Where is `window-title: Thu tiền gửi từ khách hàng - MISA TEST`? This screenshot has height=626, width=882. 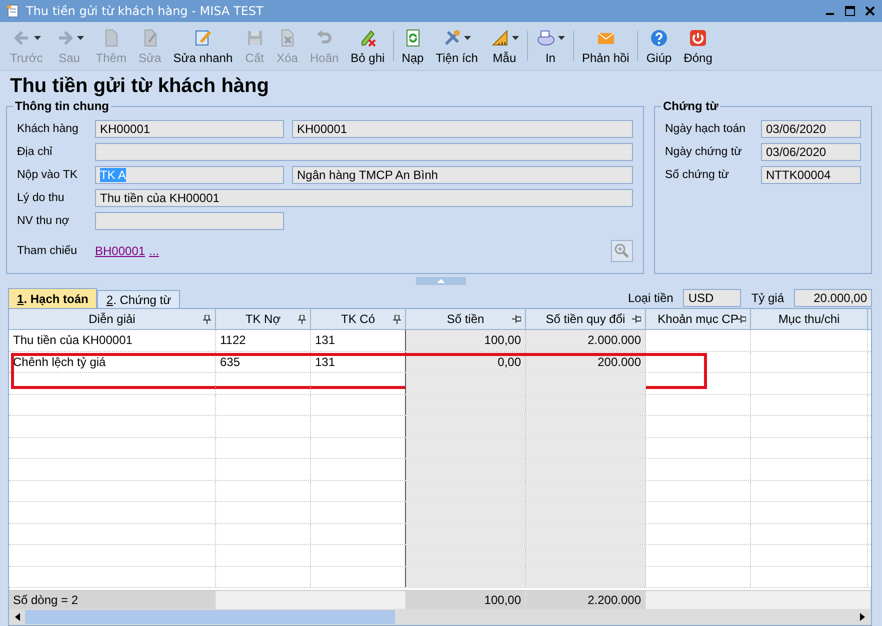 window-title: Thu tiền gửi từ khách hàng - MISA TEST is located at coordinates (145, 11).